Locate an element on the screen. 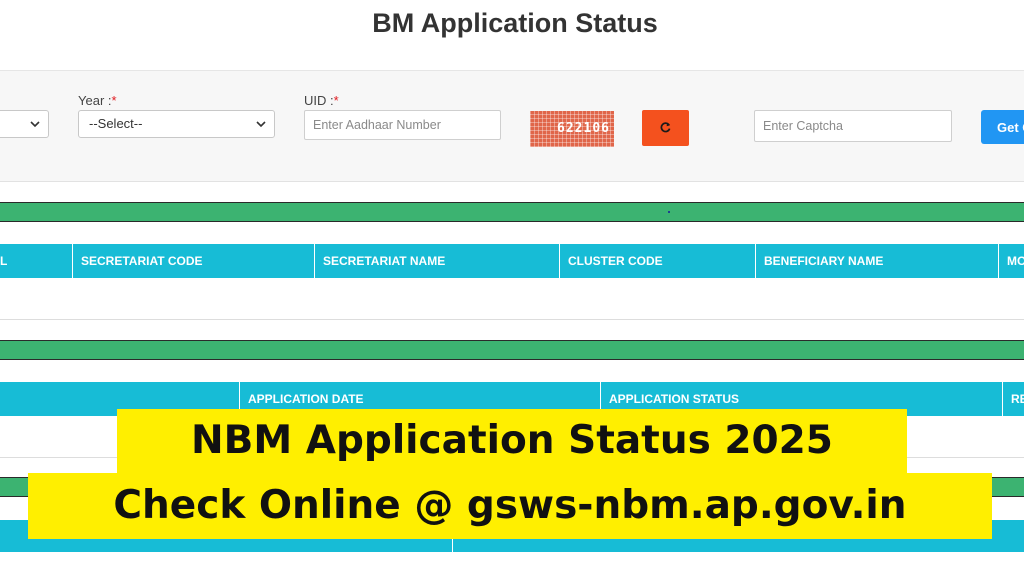  column-header: SECRETARIAT NAME is located at coordinates (437, 261).